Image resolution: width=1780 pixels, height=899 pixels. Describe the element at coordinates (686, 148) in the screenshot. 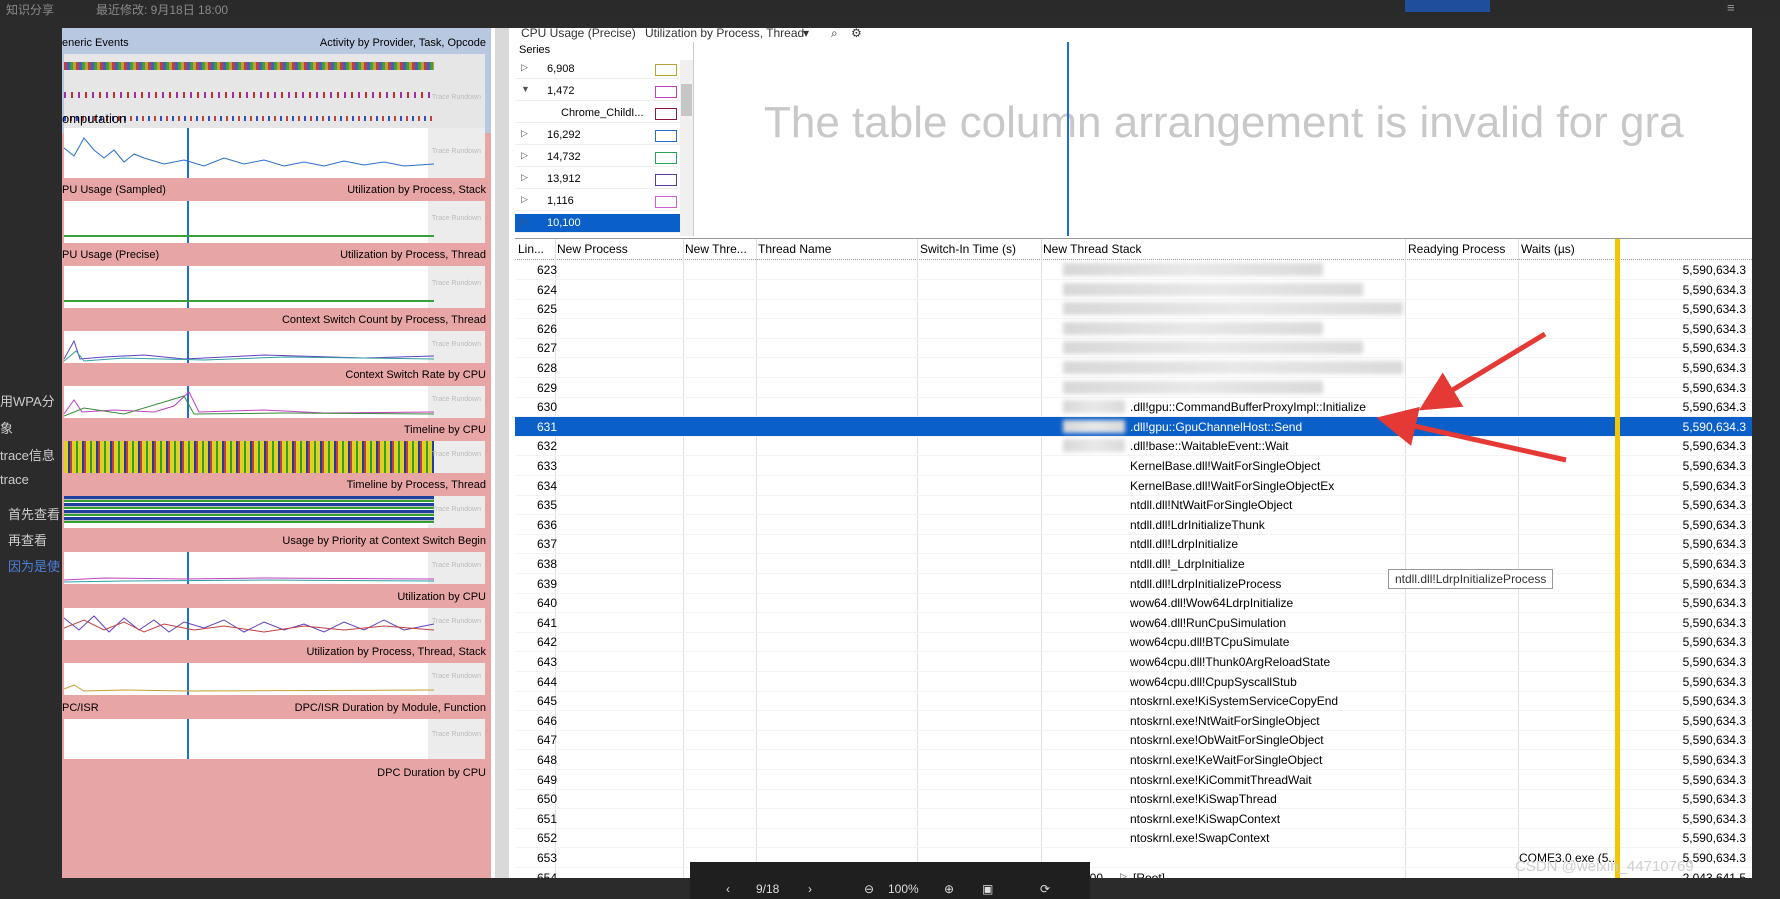

I see `series-scrollbar` at that location.